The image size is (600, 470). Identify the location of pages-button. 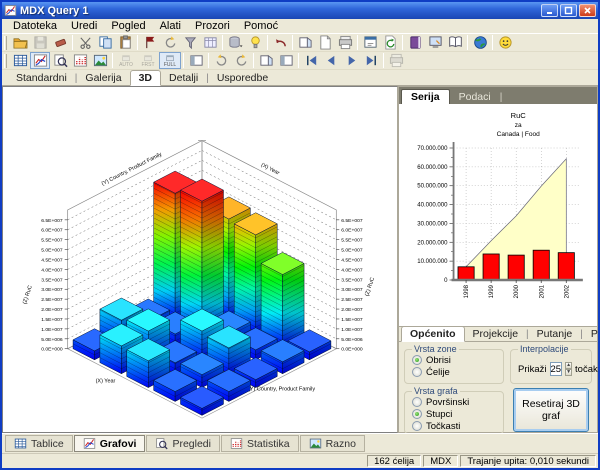
(305, 42).